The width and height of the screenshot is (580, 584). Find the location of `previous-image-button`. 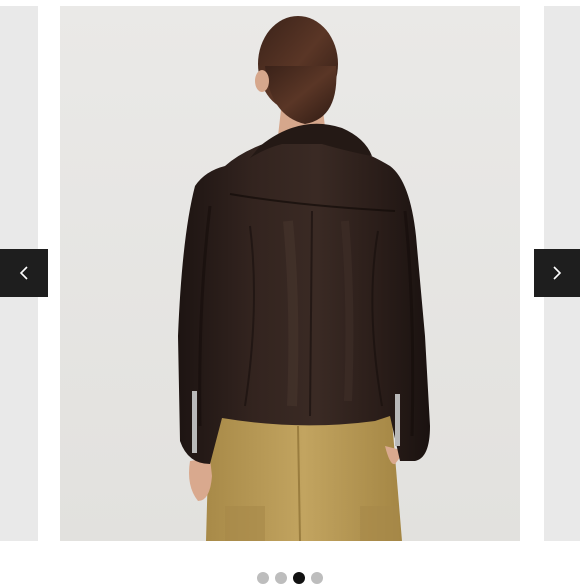

previous-image-button is located at coordinates (24, 273).